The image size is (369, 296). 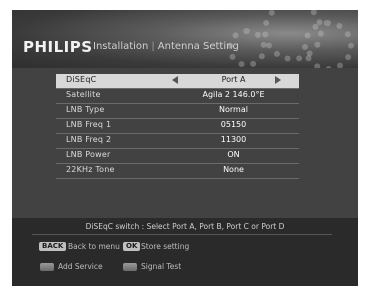 I want to click on ok-key-label: Store setting, so click(x=165, y=246).